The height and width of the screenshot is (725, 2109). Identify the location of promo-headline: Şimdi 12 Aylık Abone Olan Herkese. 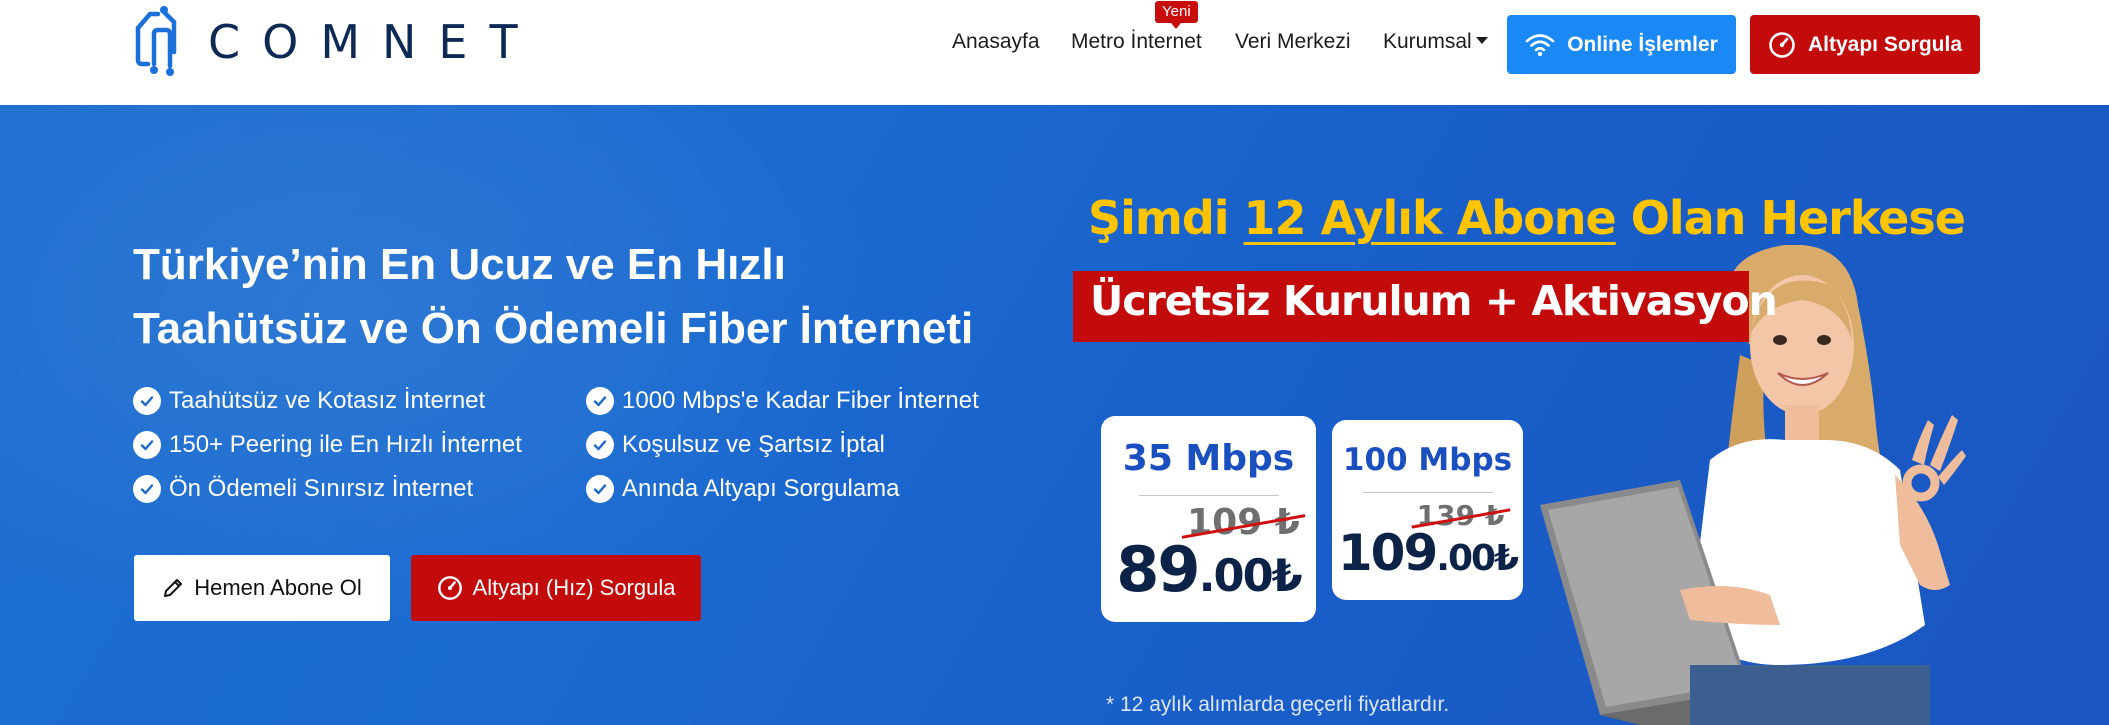
(1527, 218).